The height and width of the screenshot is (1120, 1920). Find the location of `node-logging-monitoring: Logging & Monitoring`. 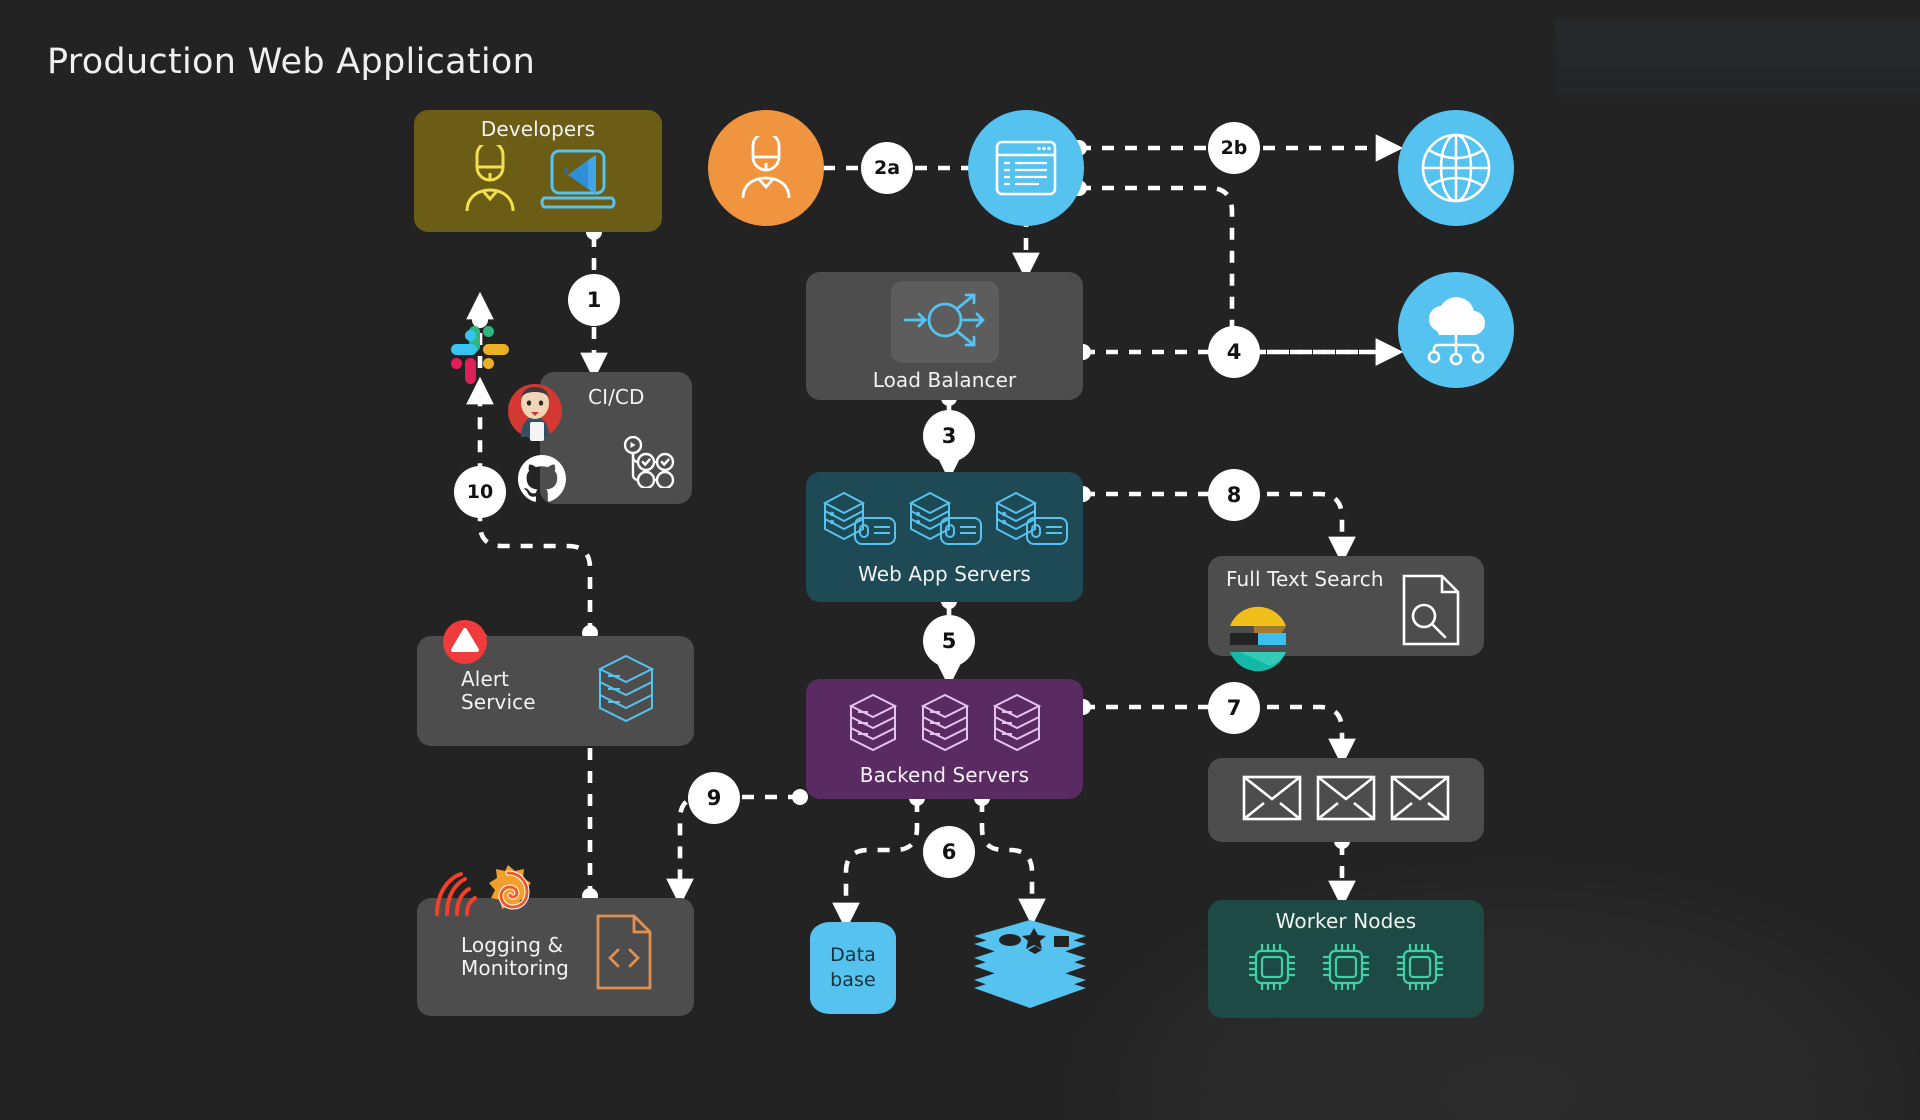

node-logging-monitoring: Logging & Monitoring is located at coordinates (555, 940).